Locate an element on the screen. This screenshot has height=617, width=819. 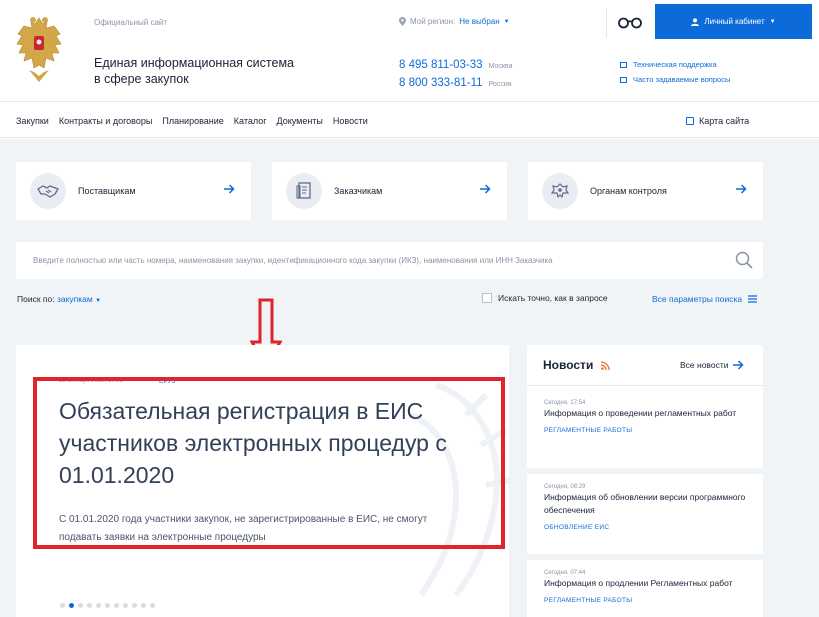
slider-dots is located at coordinates (107, 605).